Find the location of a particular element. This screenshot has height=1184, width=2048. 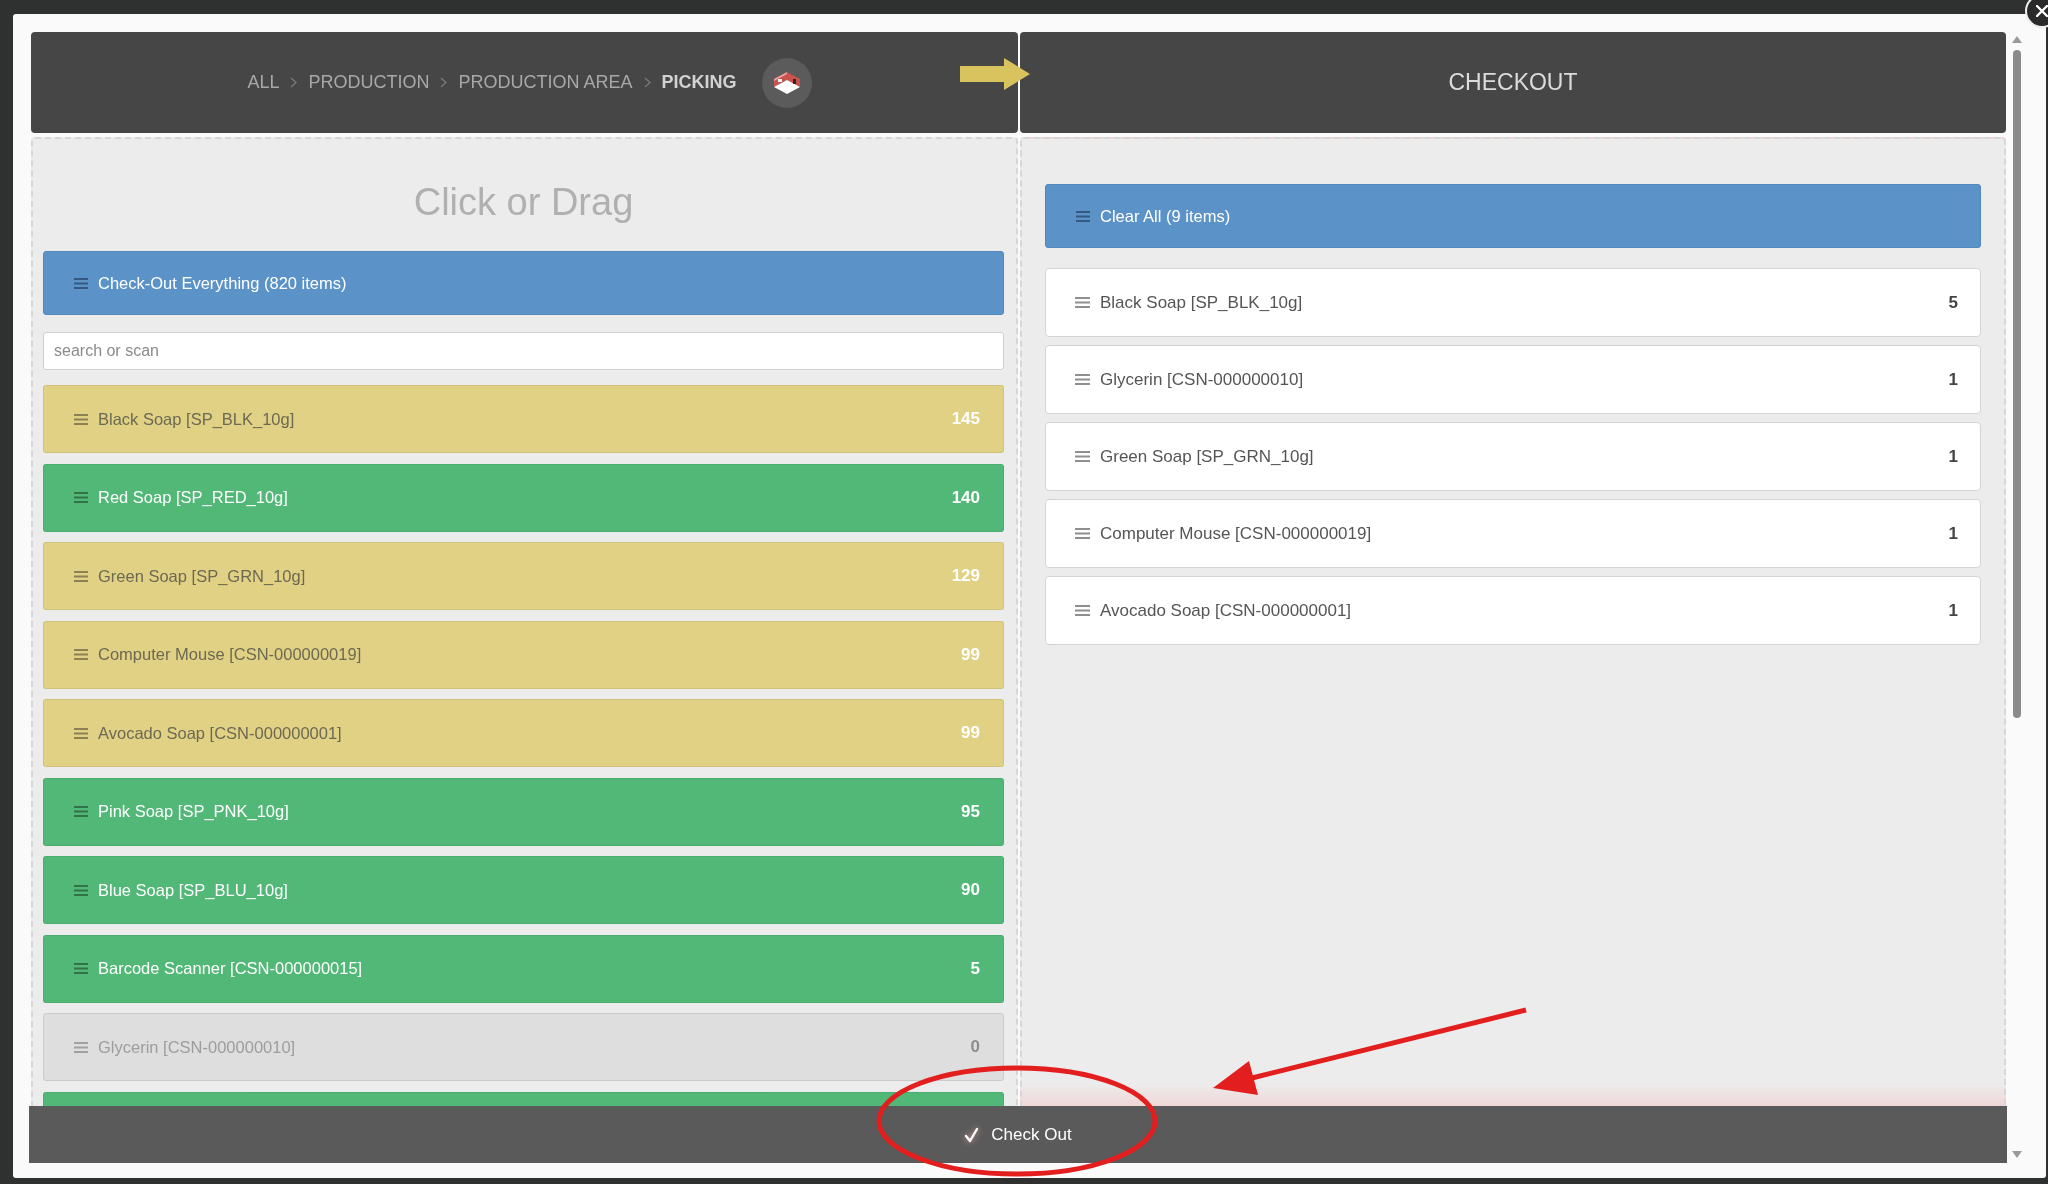

stock-item: Red Soap [SP_RED_10g] 140 is located at coordinates (523, 497).